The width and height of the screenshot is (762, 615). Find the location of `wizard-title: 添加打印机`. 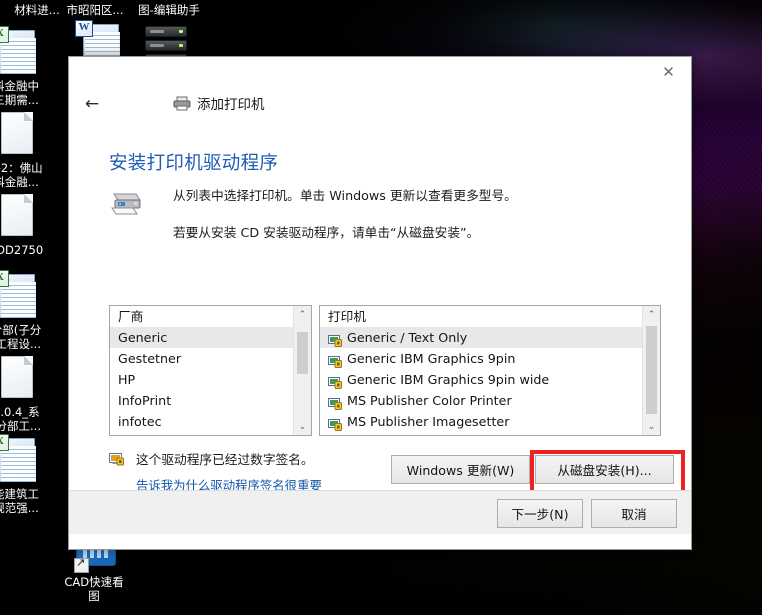

wizard-title: 添加打印机 is located at coordinates (231, 105).